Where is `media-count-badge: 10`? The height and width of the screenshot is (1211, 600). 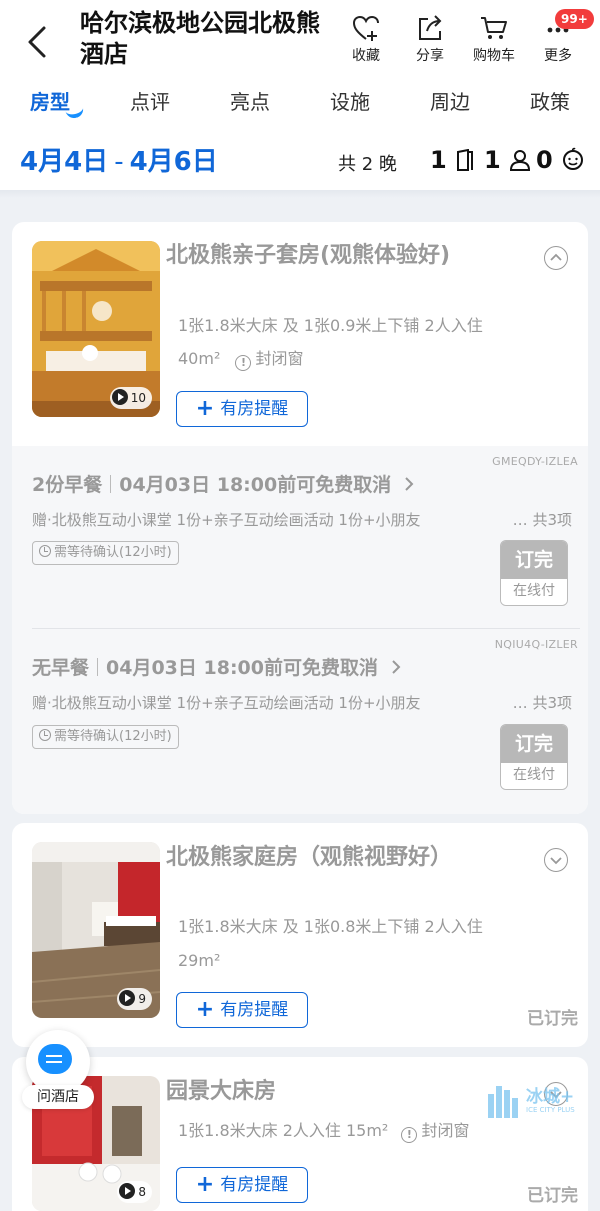 media-count-badge: 10 is located at coordinates (130, 398).